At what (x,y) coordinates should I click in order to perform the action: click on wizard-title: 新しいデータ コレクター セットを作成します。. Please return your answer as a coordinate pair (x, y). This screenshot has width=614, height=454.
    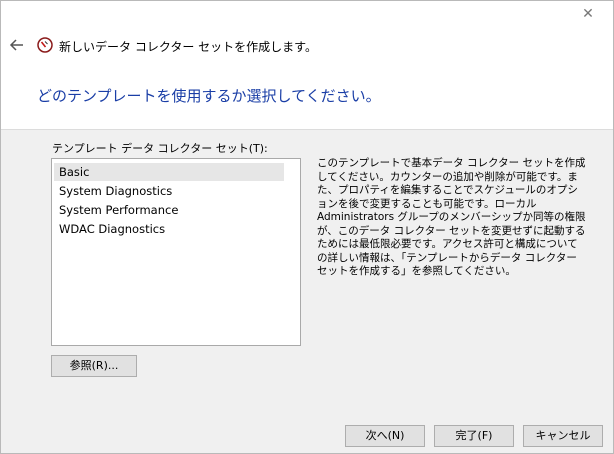
    Looking at the image, I should click on (188, 47).